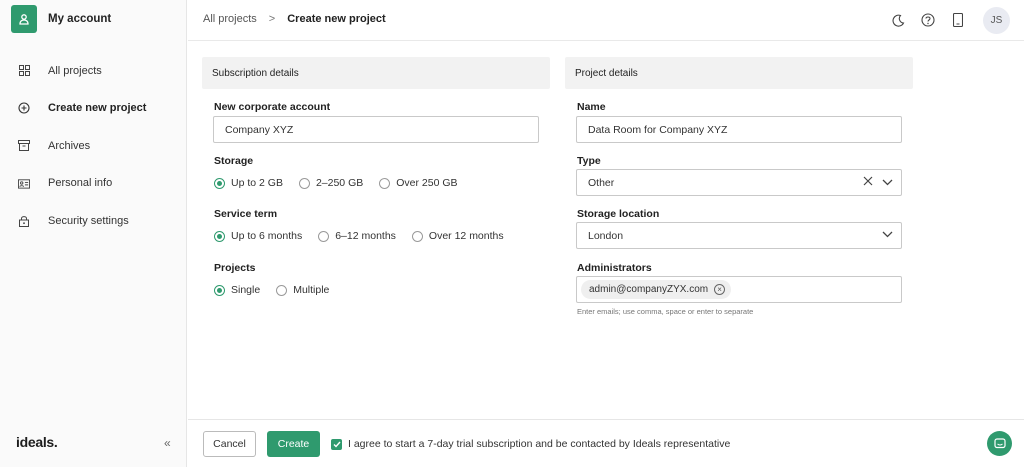  What do you see at coordinates (24, 183) in the screenshot?
I see `id-card-icon` at bounding box center [24, 183].